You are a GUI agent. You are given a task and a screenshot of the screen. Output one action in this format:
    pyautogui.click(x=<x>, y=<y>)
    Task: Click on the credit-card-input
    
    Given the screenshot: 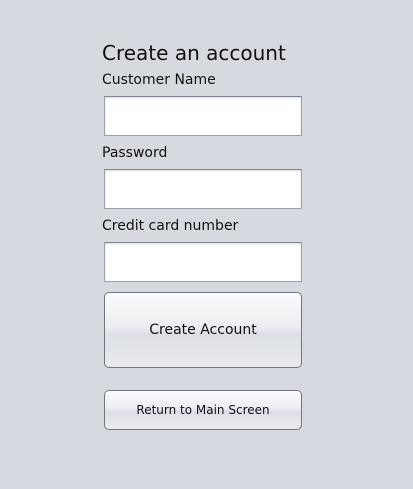 What is the action you would take?
    pyautogui.click(x=203, y=262)
    